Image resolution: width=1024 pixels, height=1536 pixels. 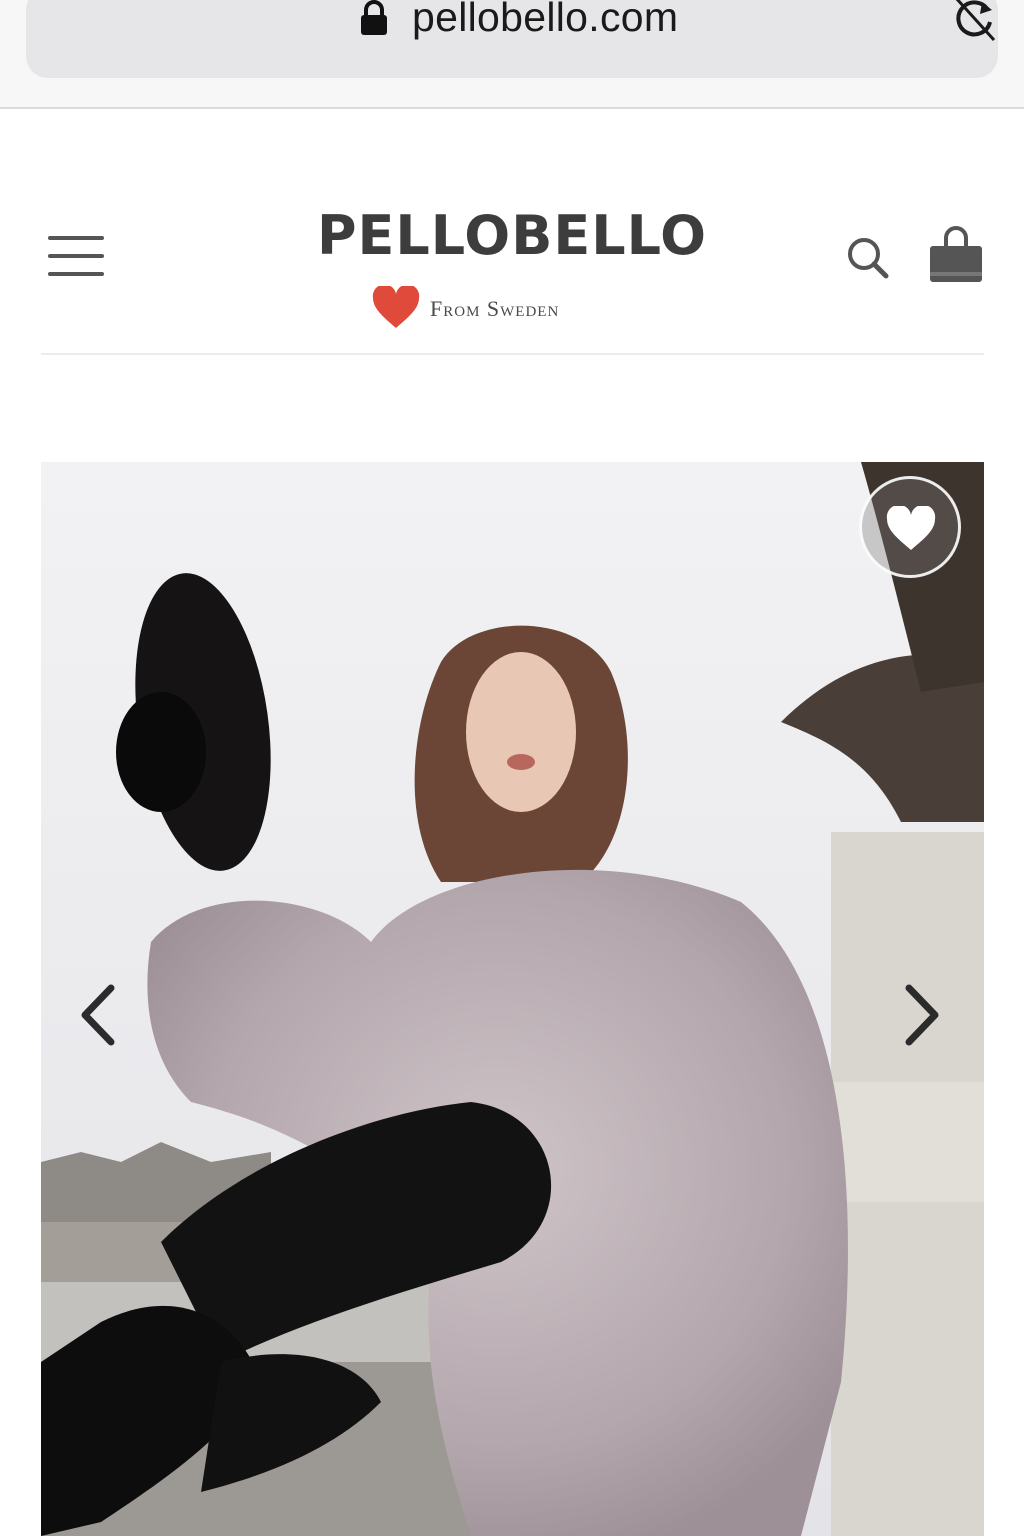 What do you see at coordinates (495, 308) in the screenshot?
I see `tagline-text: From Sweden` at bounding box center [495, 308].